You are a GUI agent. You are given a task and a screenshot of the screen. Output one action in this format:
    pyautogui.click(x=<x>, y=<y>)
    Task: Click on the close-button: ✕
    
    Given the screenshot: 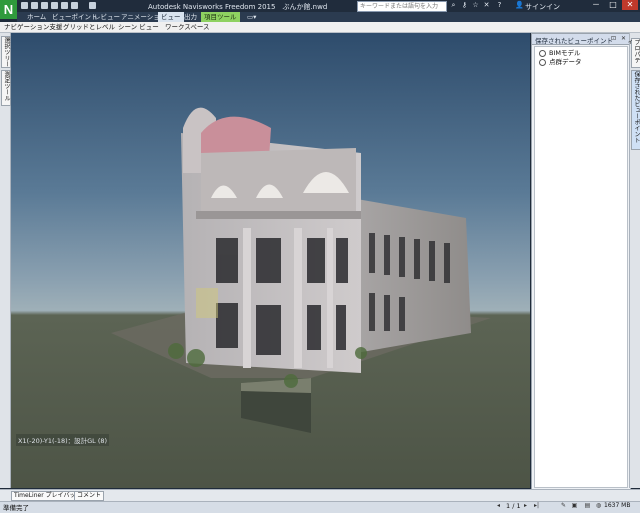 What is the action you would take?
    pyautogui.click(x=630, y=5)
    